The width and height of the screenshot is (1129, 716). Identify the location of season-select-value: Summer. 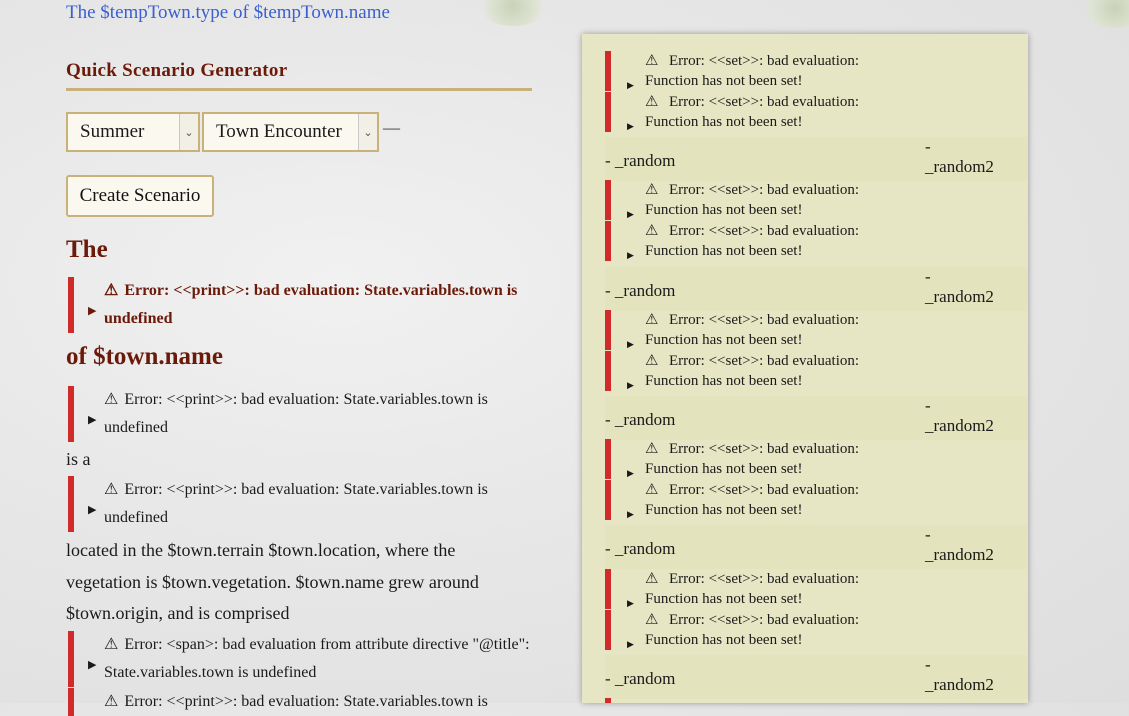
(112, 131).